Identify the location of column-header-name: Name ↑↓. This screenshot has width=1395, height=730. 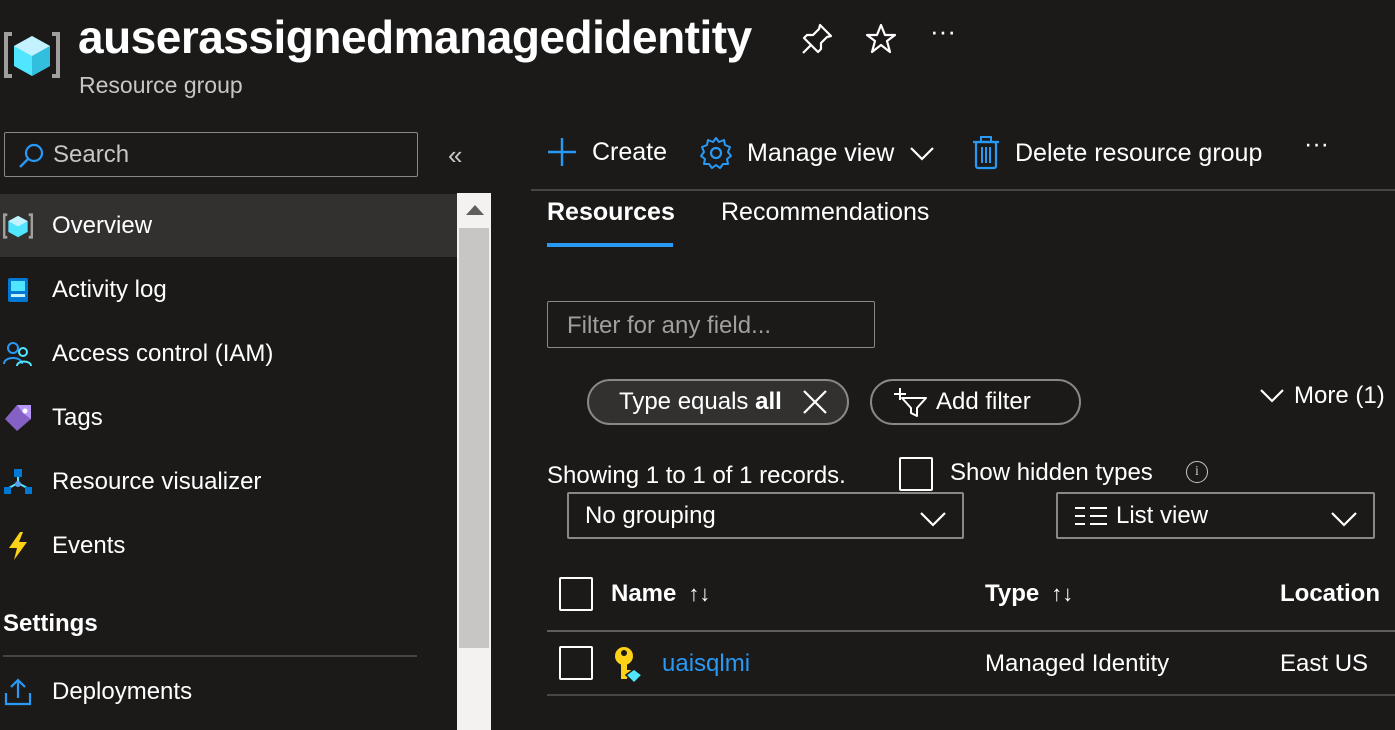
(660, 594).